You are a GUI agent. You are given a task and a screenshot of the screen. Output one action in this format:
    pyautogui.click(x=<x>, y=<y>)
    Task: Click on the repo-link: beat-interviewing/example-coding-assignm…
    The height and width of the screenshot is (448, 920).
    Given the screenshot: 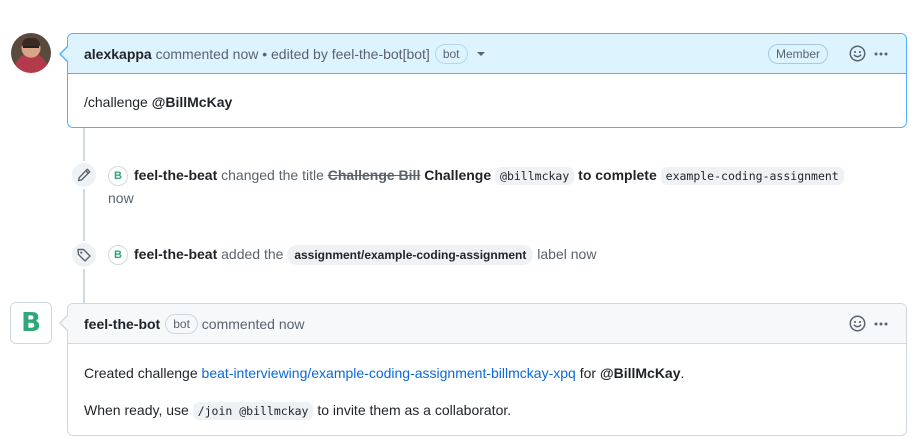 What is the action you would take?
    pyautogui.click(x=389, y=373)
    